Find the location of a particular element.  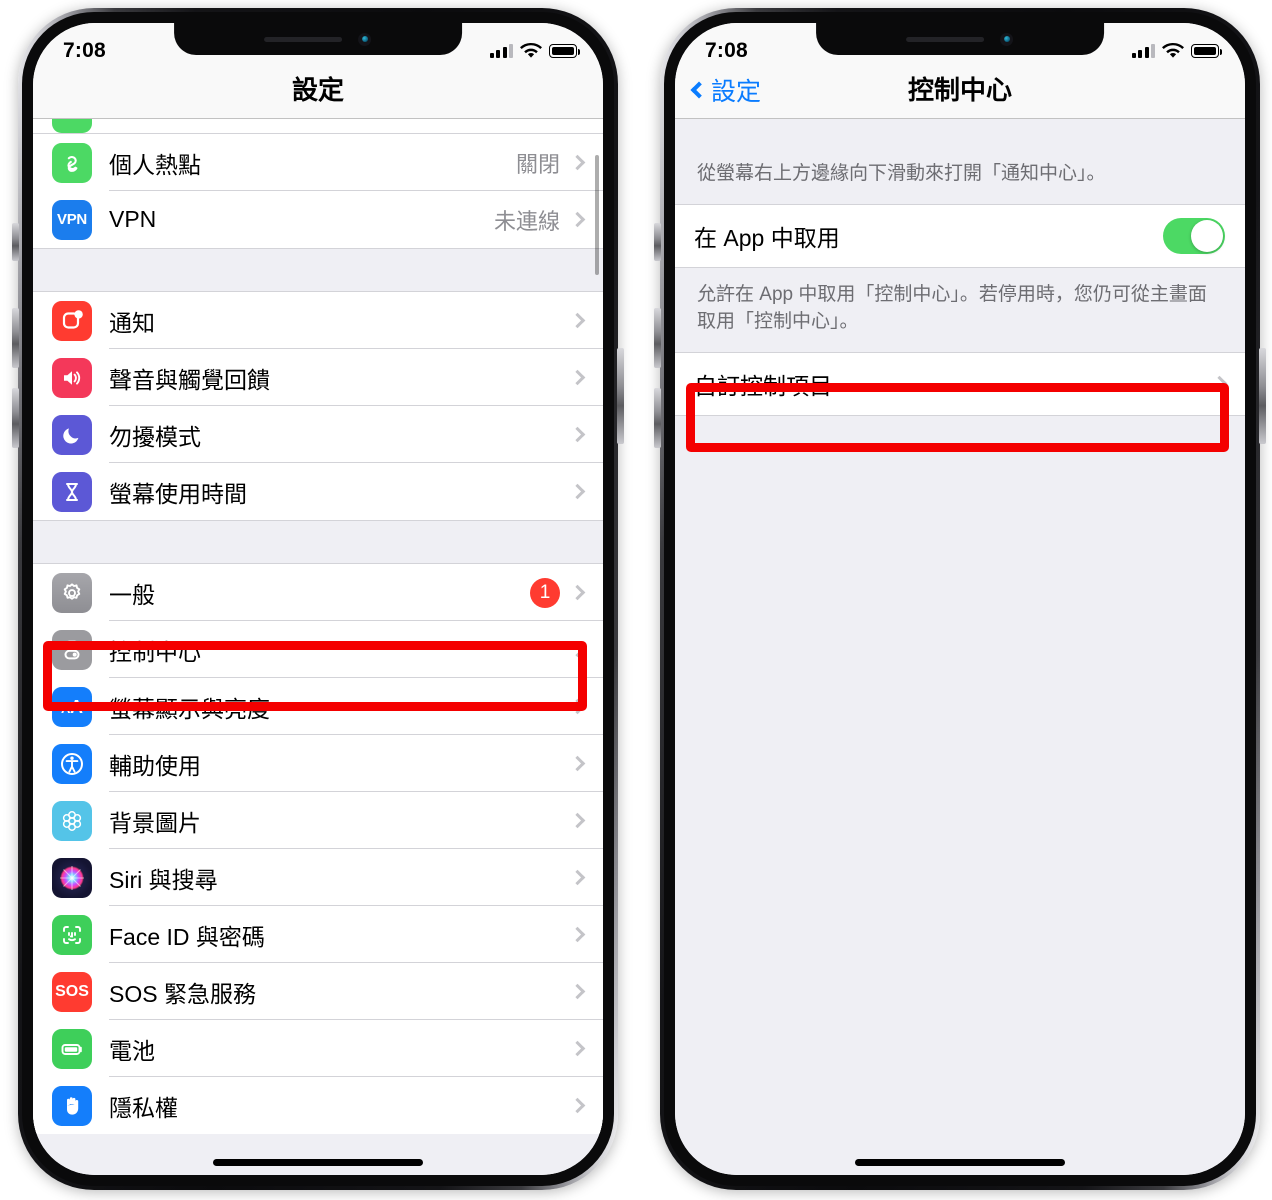

settings-row-accessibility: 輔助使用 is located at coordinates (318, 763).